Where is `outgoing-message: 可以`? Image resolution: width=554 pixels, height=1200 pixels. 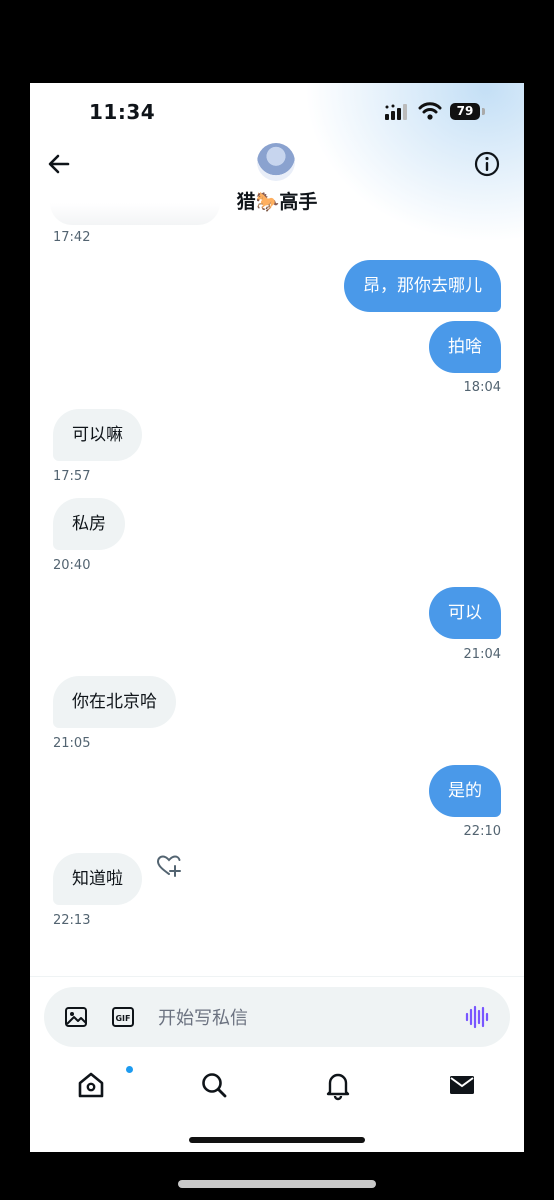
outgoing-message: 可以 is located at coordinates (465, 613).